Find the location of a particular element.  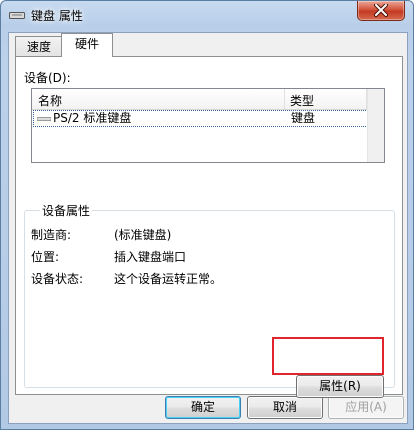

tab-speed: 速度 is located at coordinates (39, 46).